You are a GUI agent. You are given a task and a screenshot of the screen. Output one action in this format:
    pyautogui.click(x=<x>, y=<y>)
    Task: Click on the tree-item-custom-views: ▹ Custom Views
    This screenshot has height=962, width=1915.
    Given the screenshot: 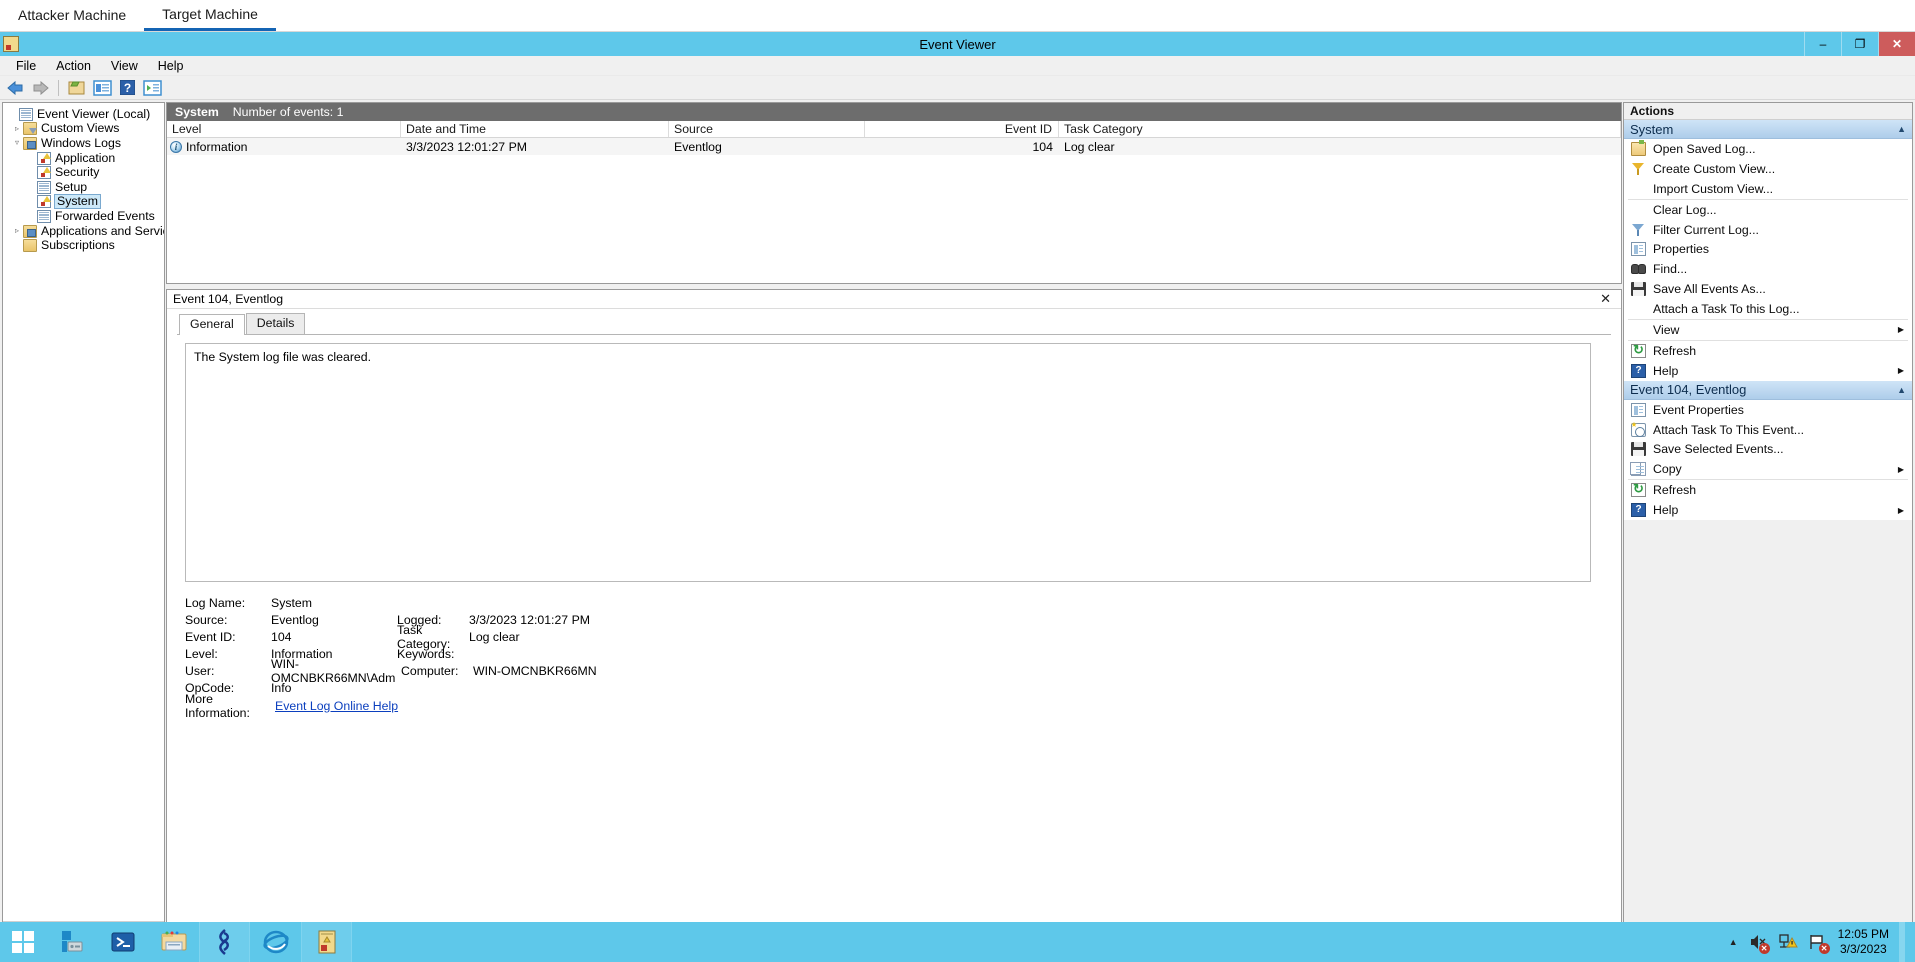 What is the action you would take?
    pyautogui.click(x=83, y=129)
    